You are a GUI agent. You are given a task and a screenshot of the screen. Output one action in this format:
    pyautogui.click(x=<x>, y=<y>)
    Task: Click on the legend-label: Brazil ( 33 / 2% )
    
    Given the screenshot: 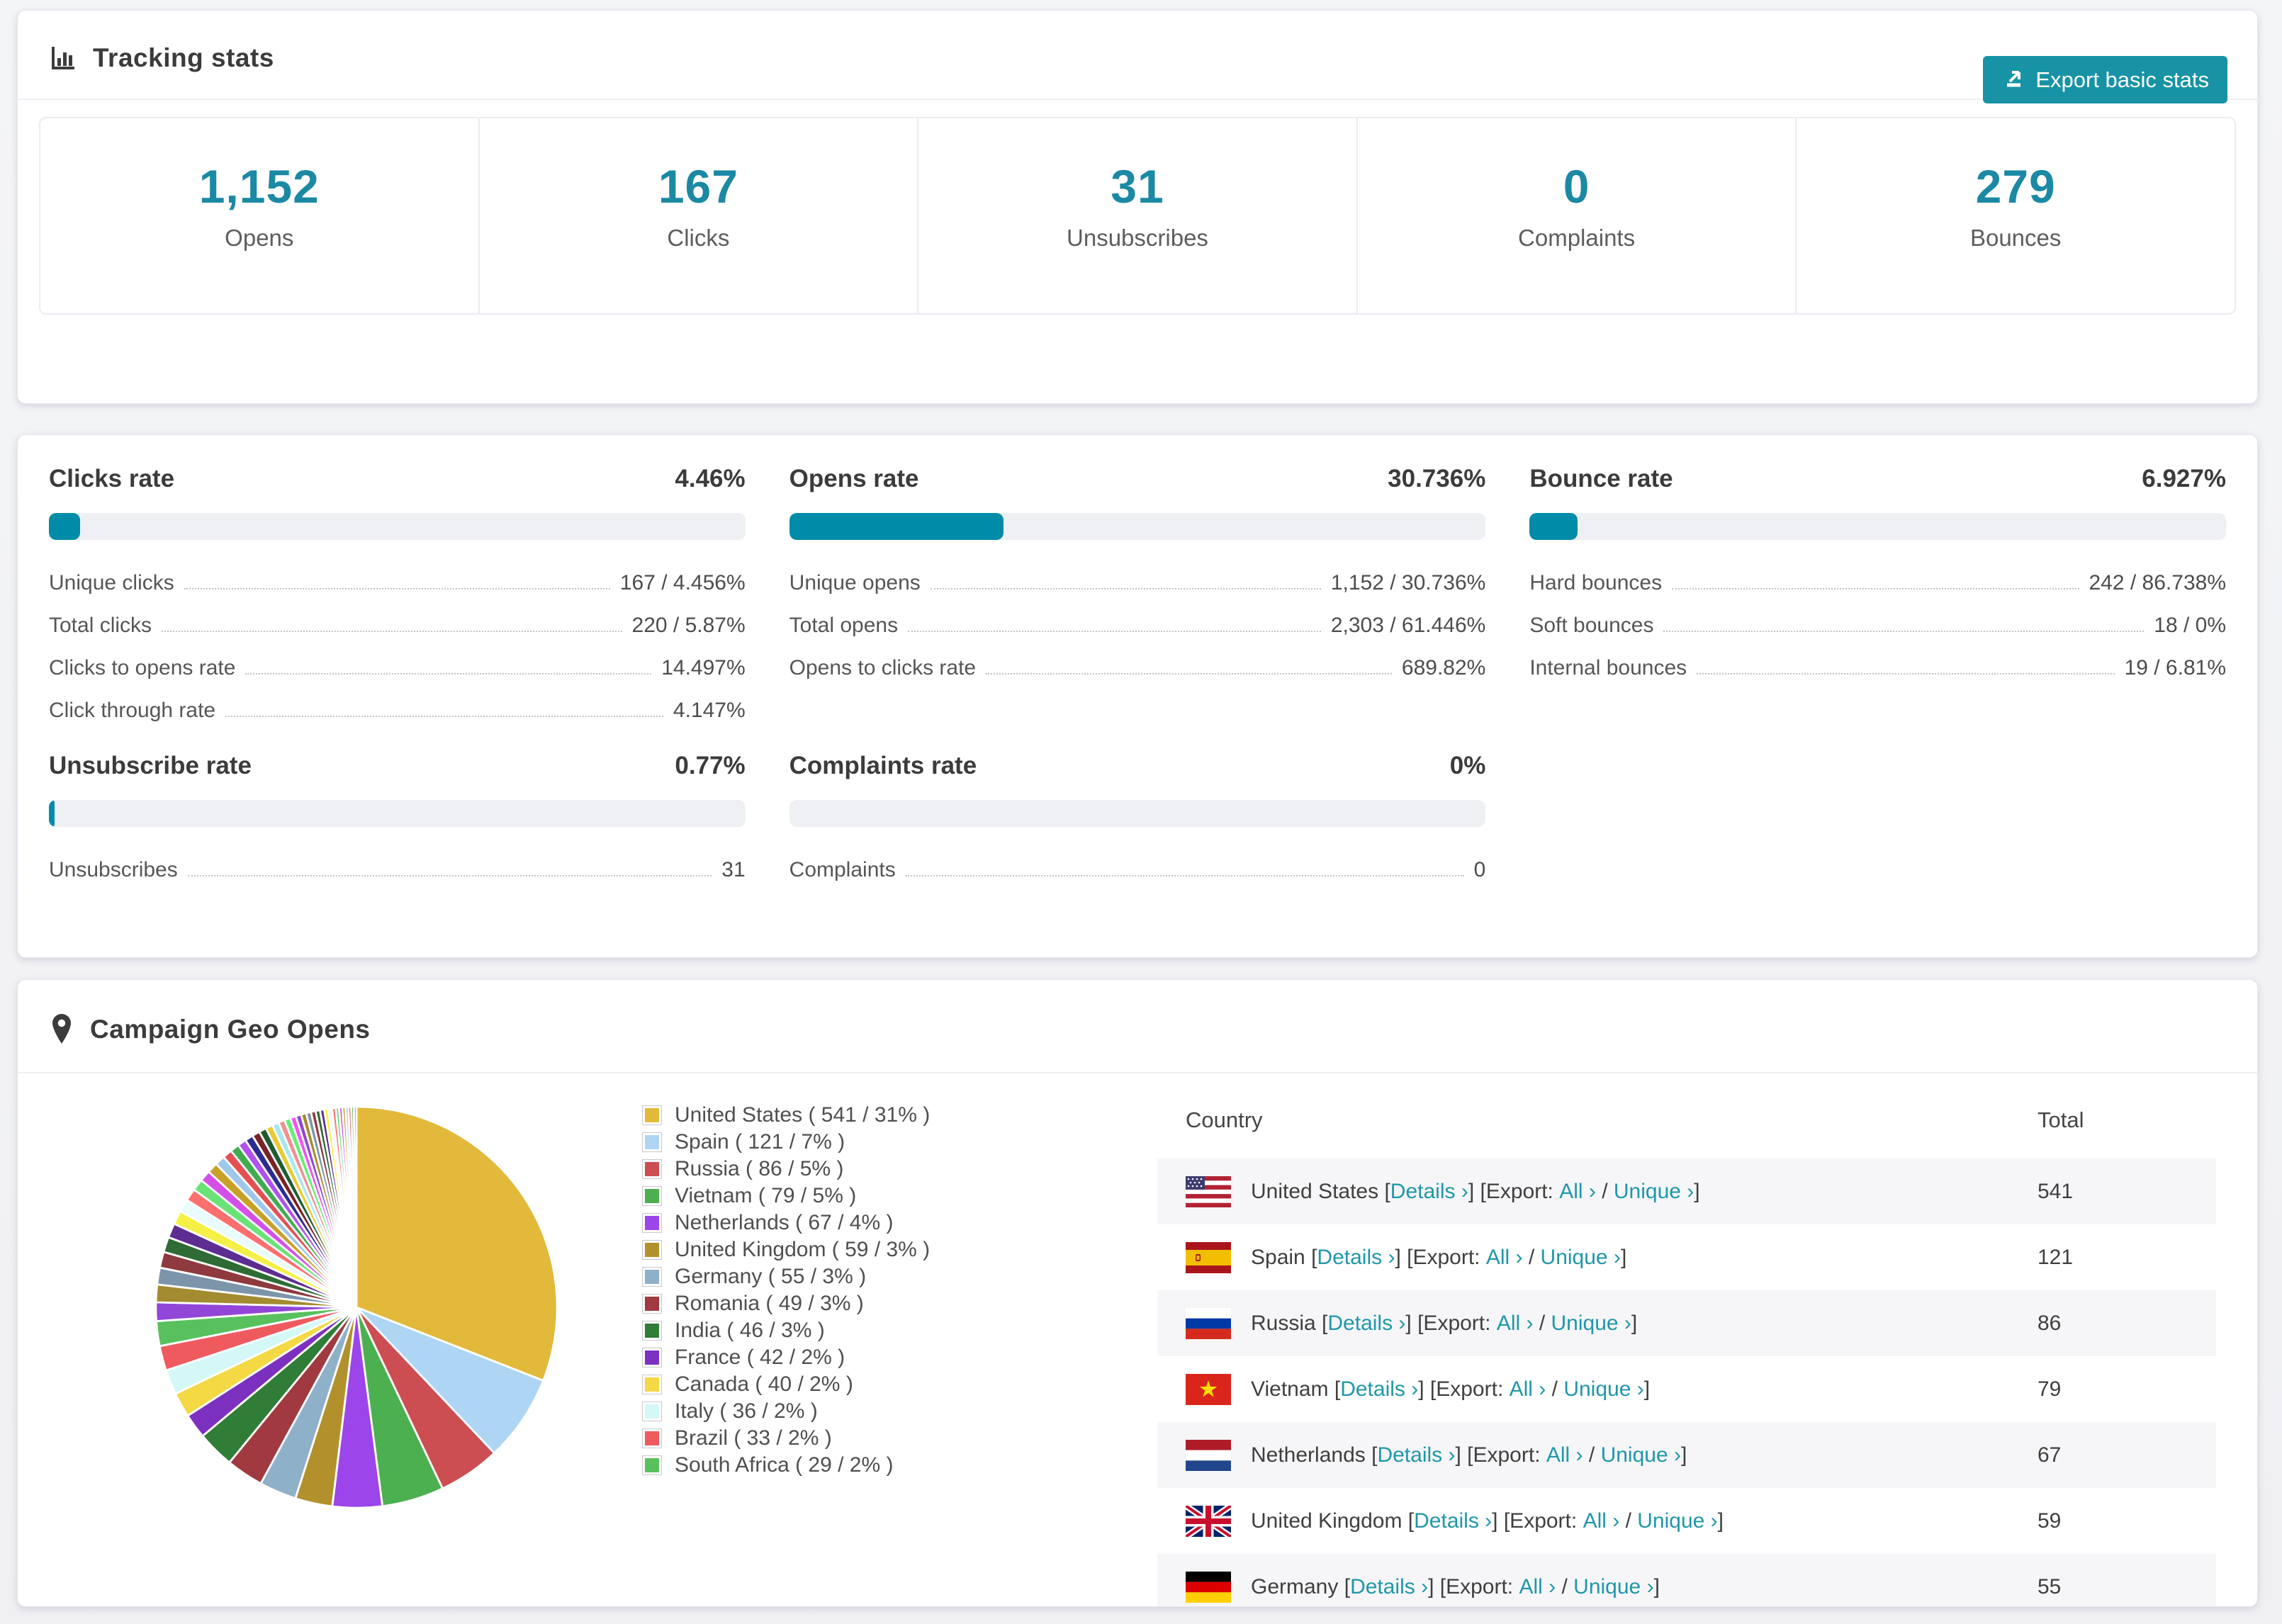 What is the action you would take?
    pyautogui.click(x=753, y=1438)
    